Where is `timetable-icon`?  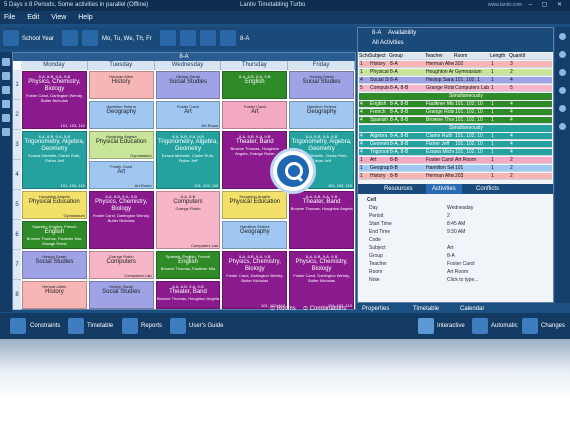 timetable-icon is located at coordinates (76, 326).